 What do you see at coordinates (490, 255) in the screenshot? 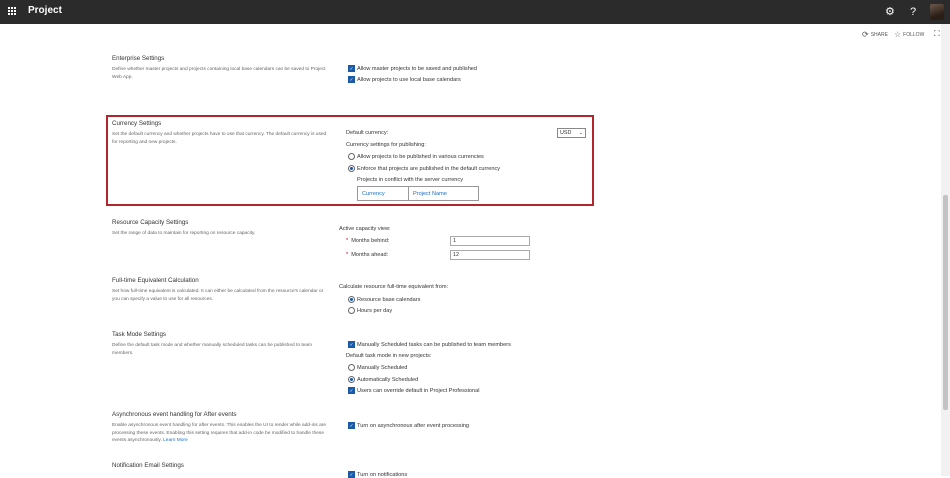
I see `months-ahead-input: 12` at bounding box center [490, 255].